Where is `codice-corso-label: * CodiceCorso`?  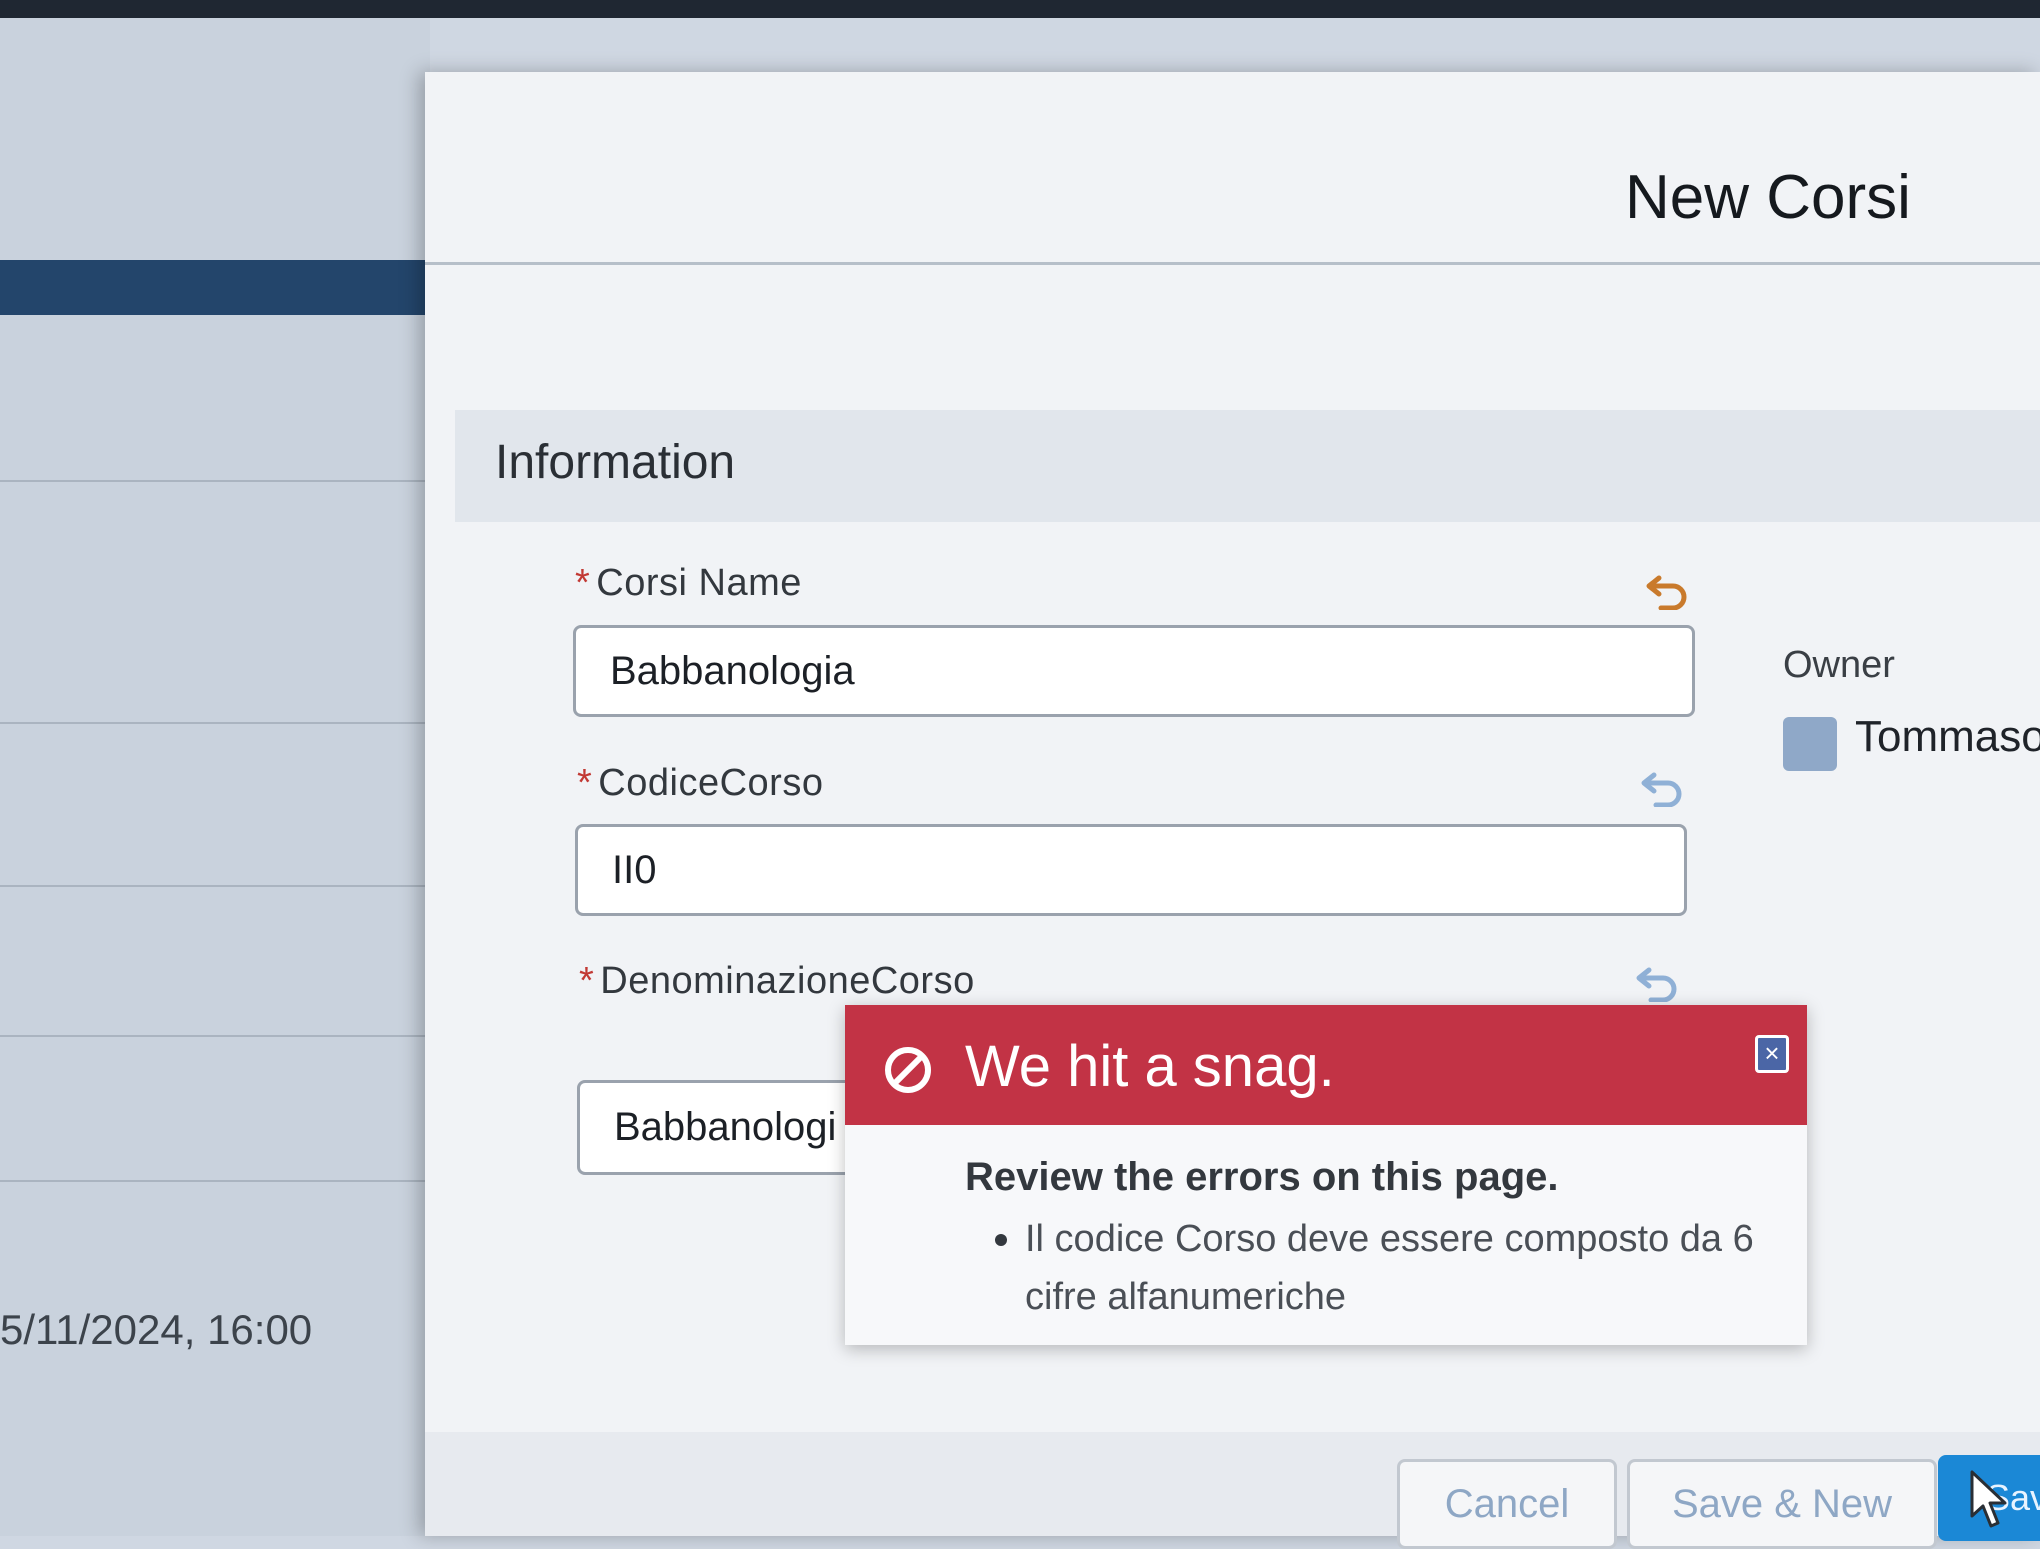
codice-corso-label: * CodiceCorso is located at coordinates (700, 783).